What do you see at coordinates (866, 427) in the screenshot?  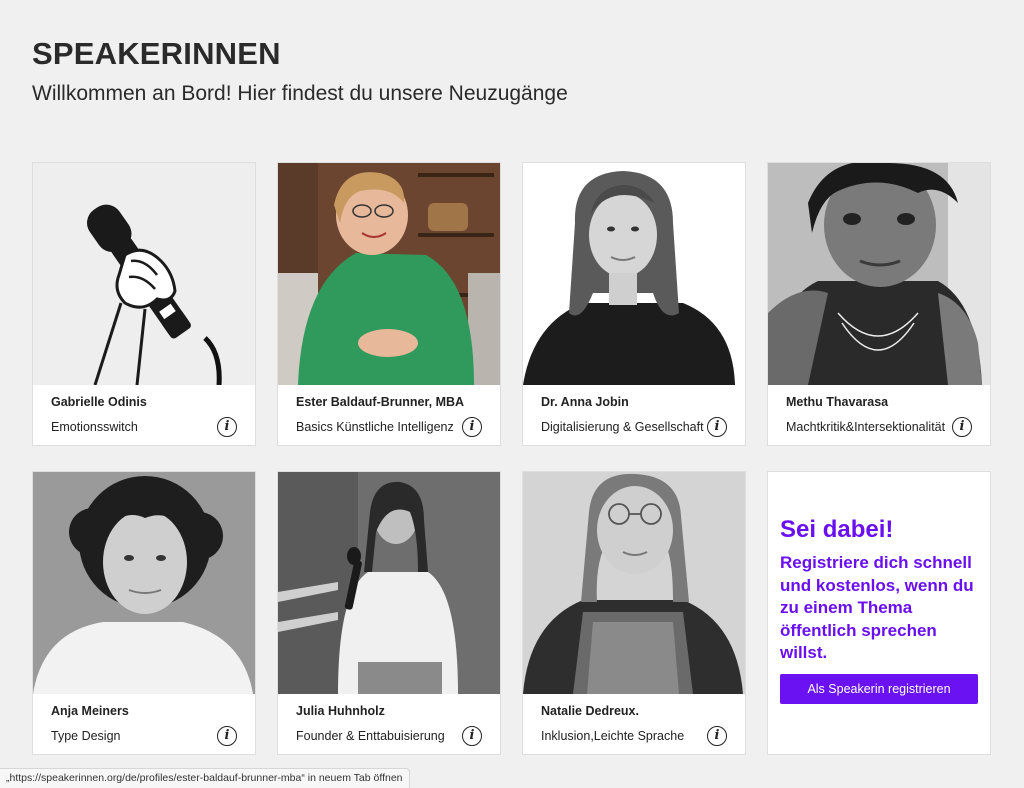 I see `speaker-topic: Machtkritik&Intersektionalität` at bounding box center [866, 427].